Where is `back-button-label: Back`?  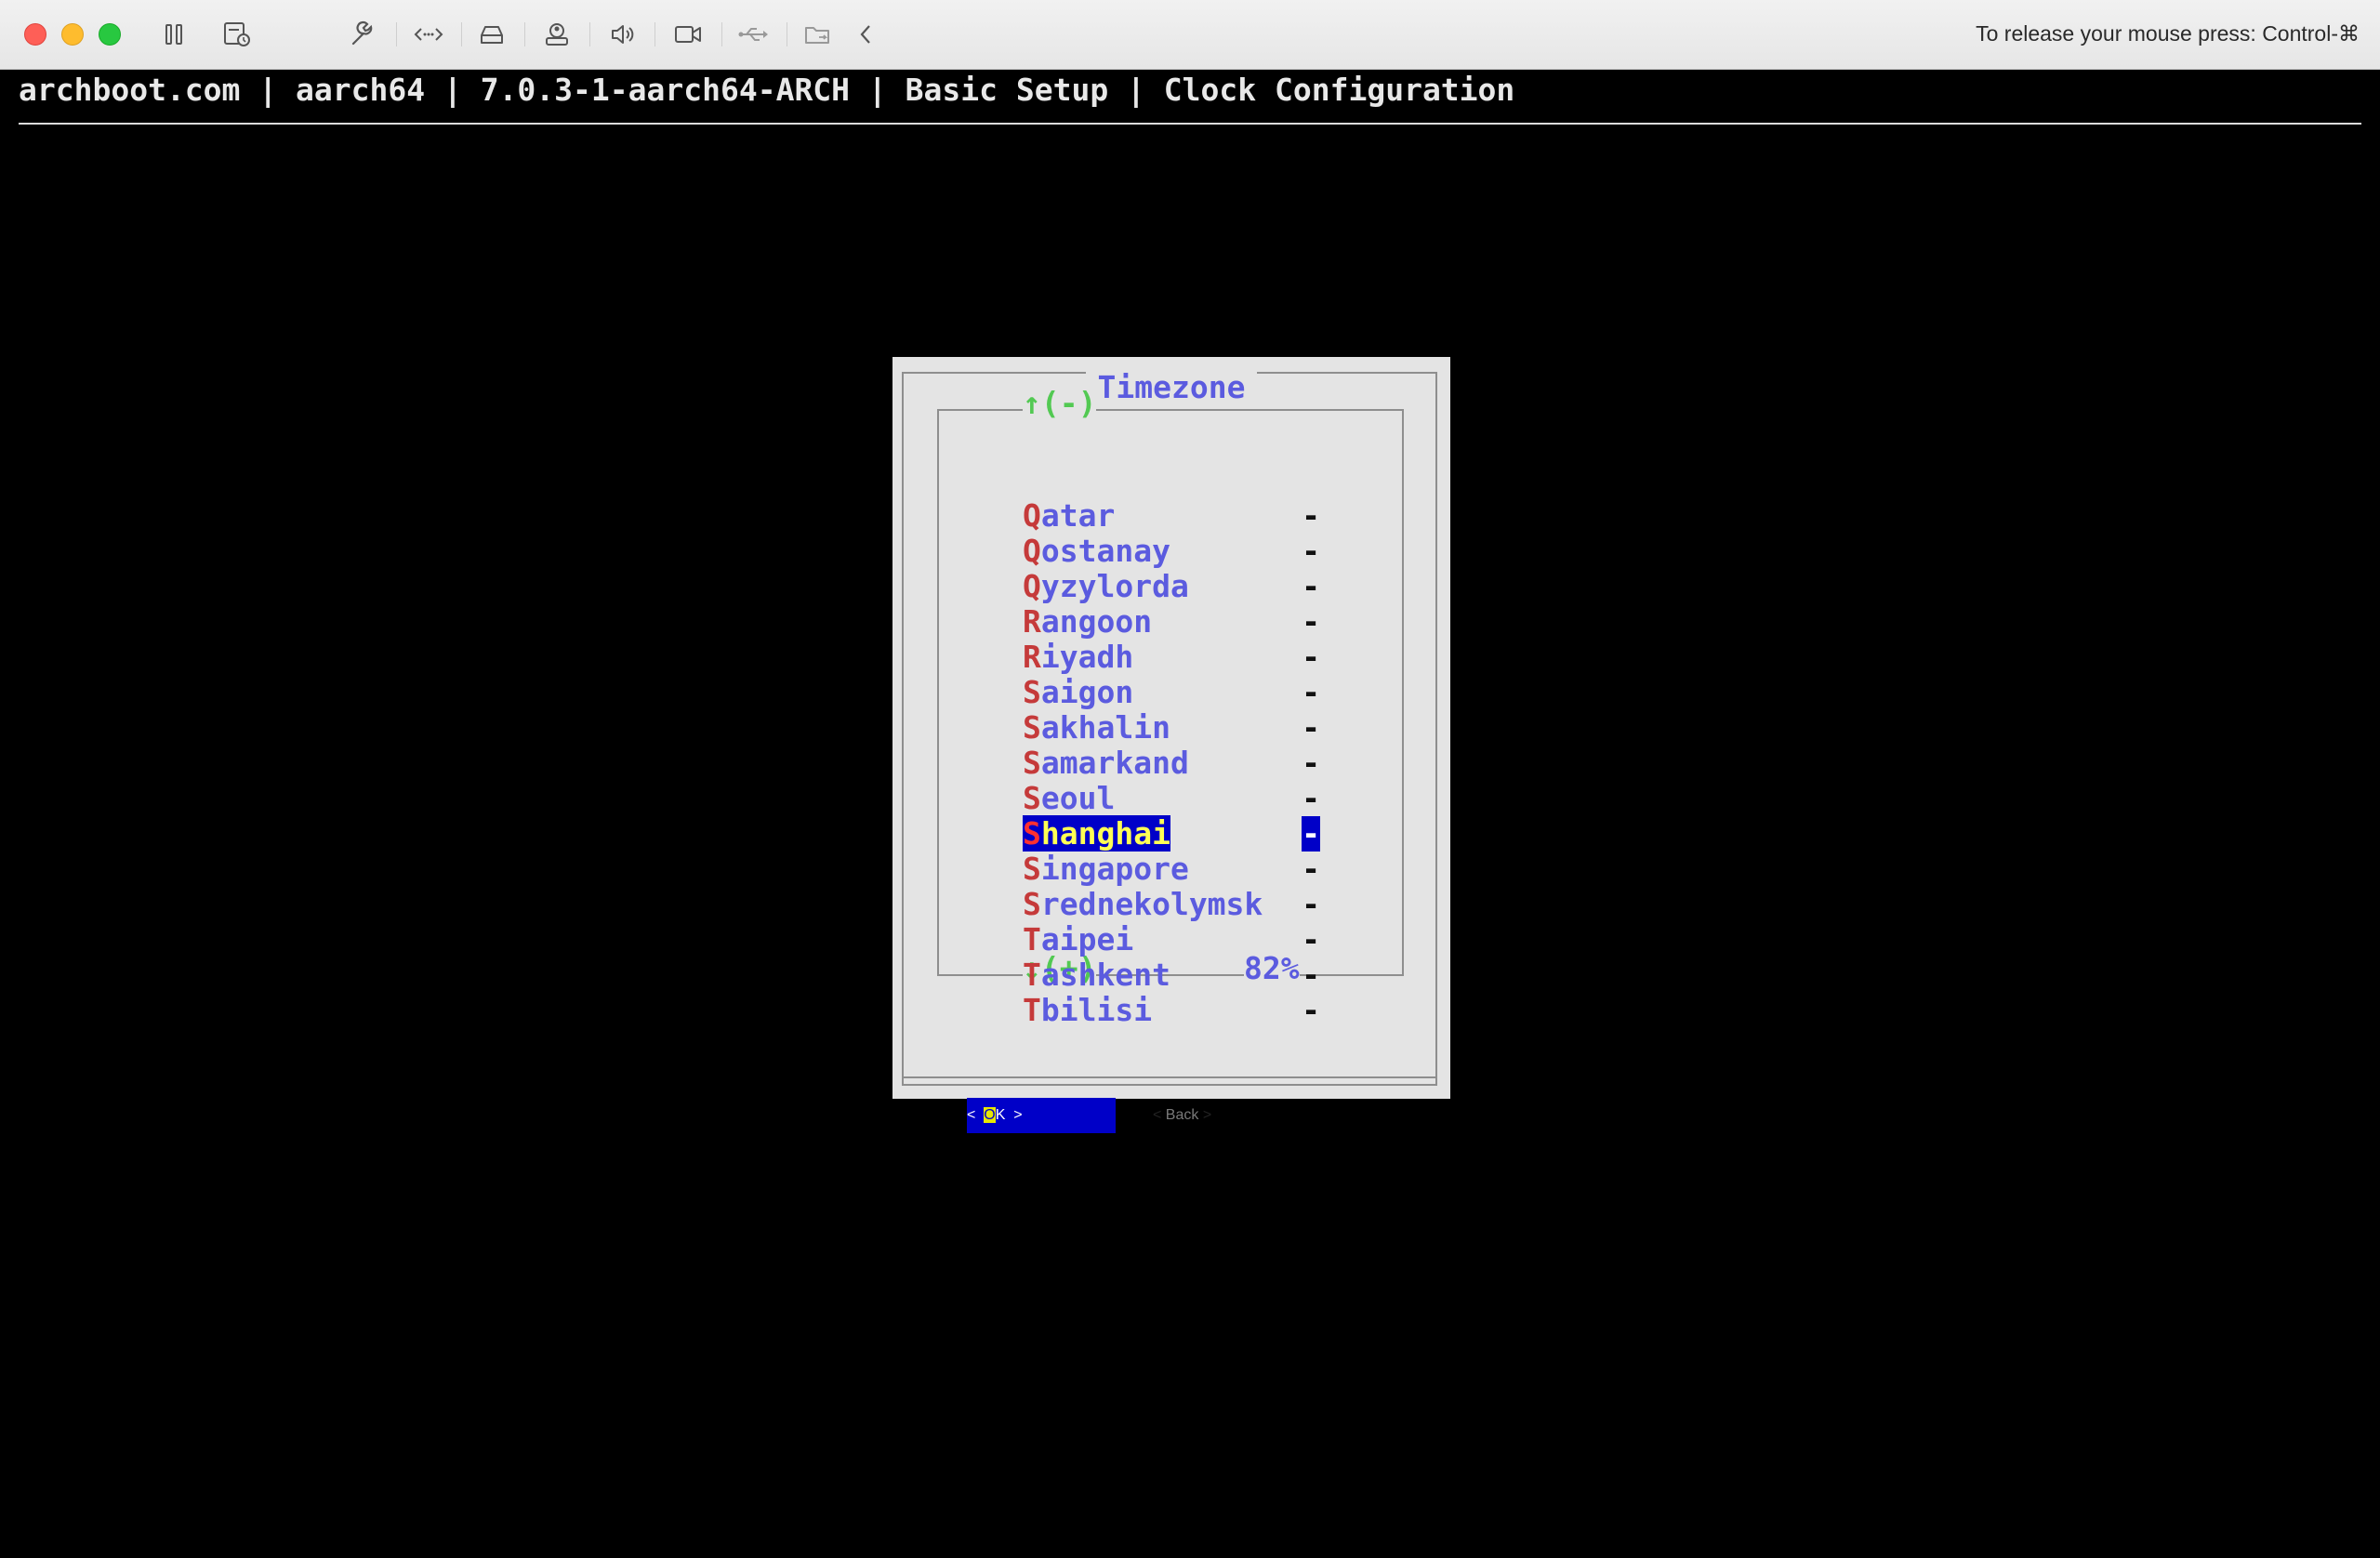
back-button-label: Back is located at coordinates (1182, 1115).